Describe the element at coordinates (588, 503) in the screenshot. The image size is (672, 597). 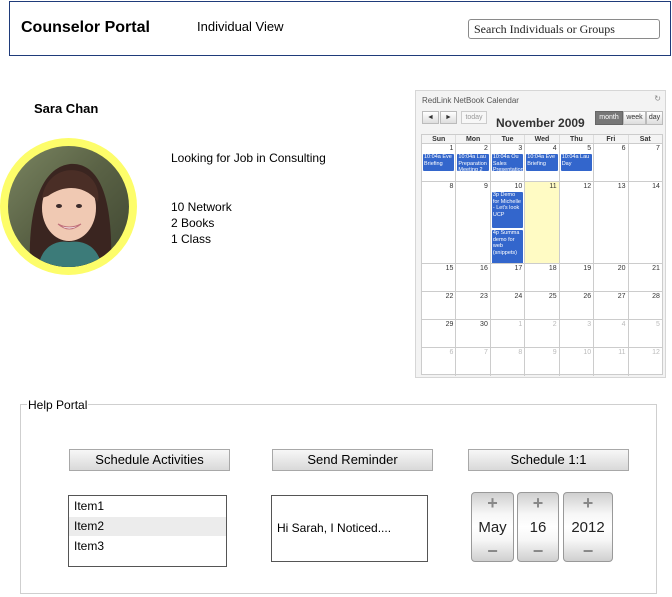
I see `increment-year-button: +` at that location.